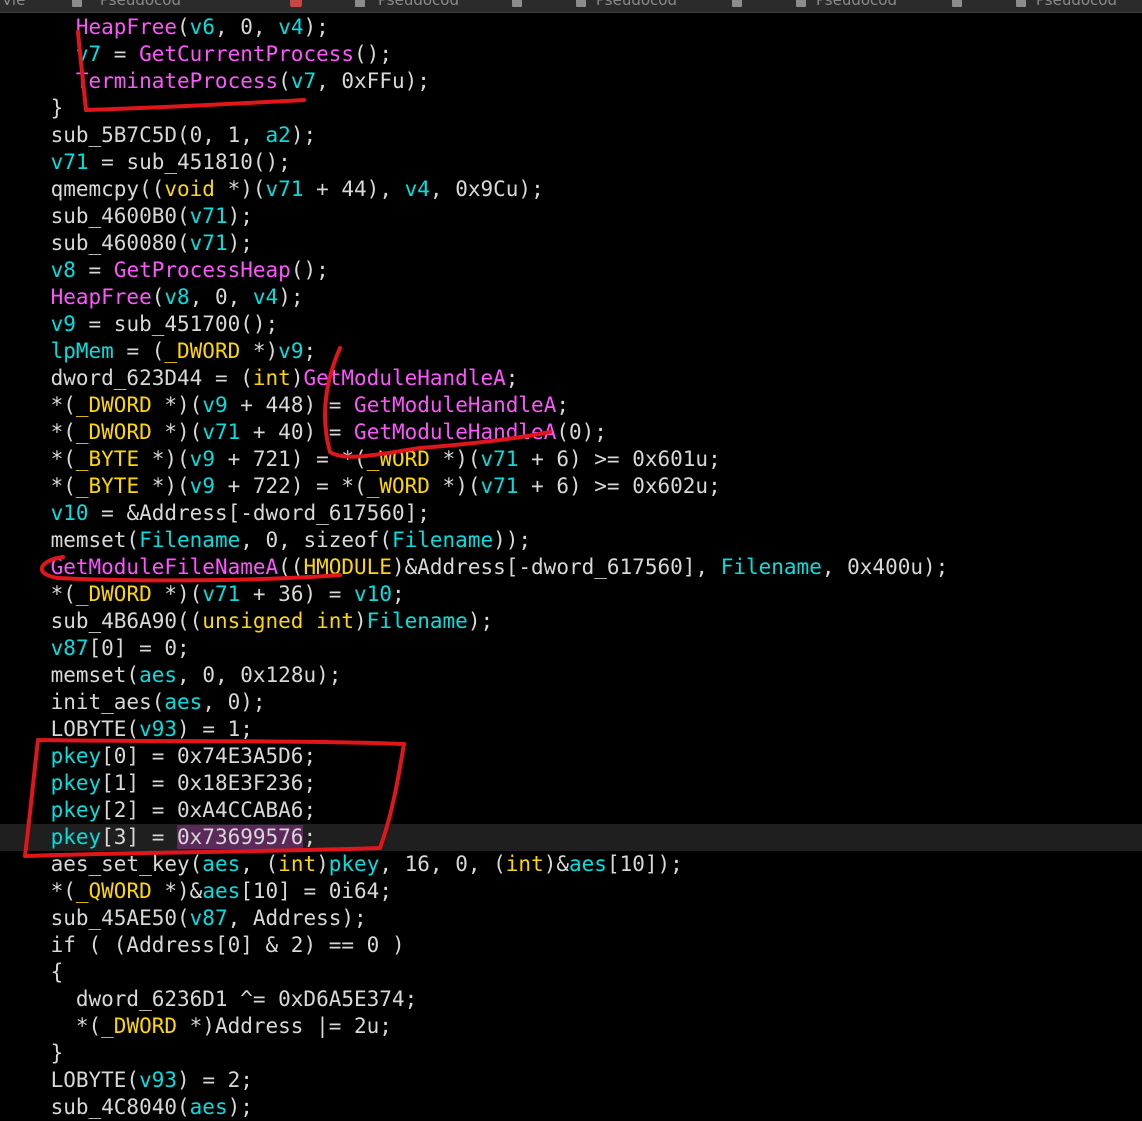 The width and height of the screenshot is (1142, 1121). Describe the element at coordinates (202, 270) in the screenshot. I see `function-token: GetProcessHeap` at that location.